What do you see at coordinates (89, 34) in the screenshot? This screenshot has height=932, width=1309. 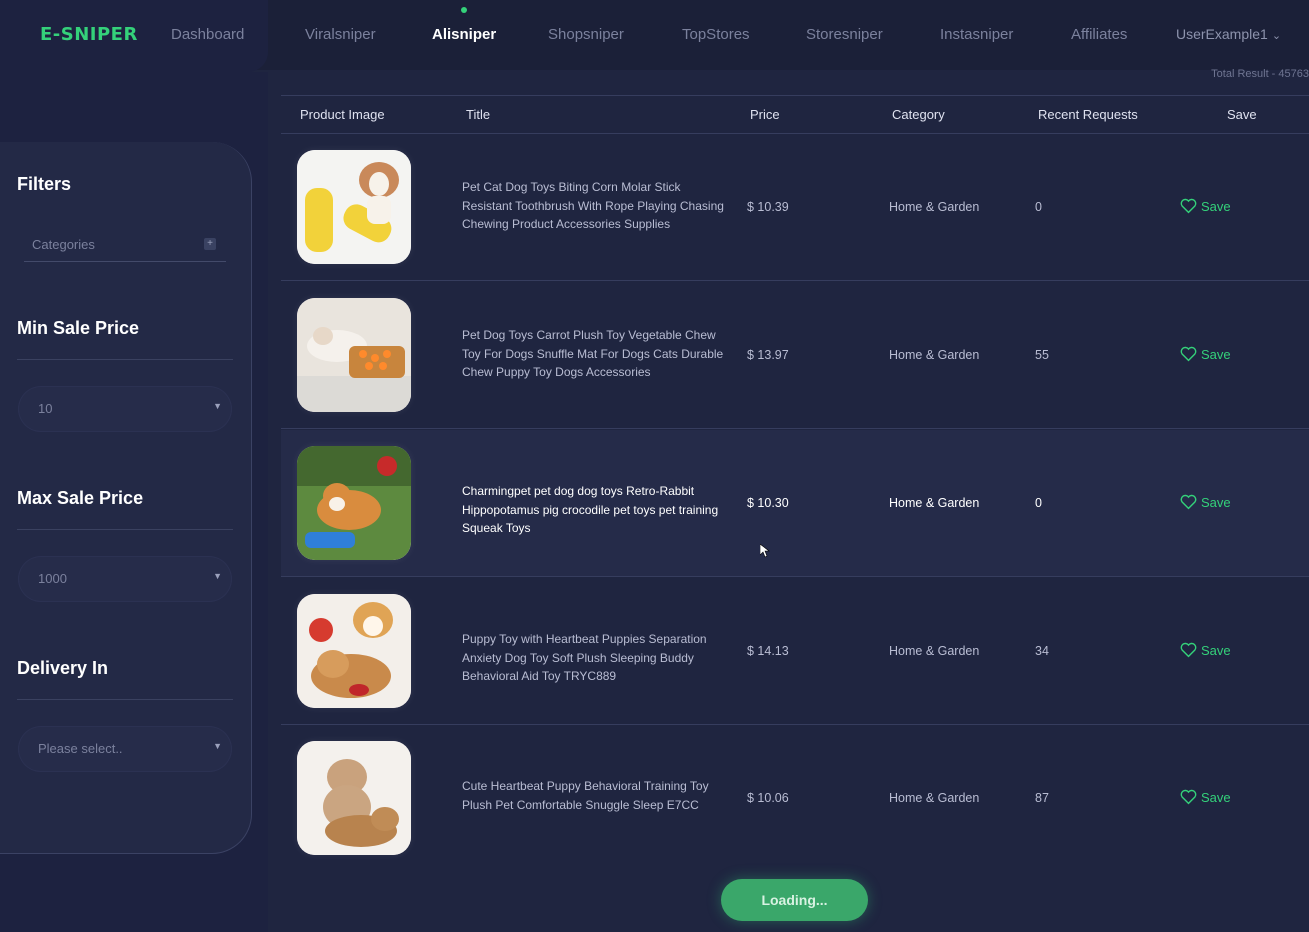 I see `logo: E-SNIPER` at bounding box center [89, 34].